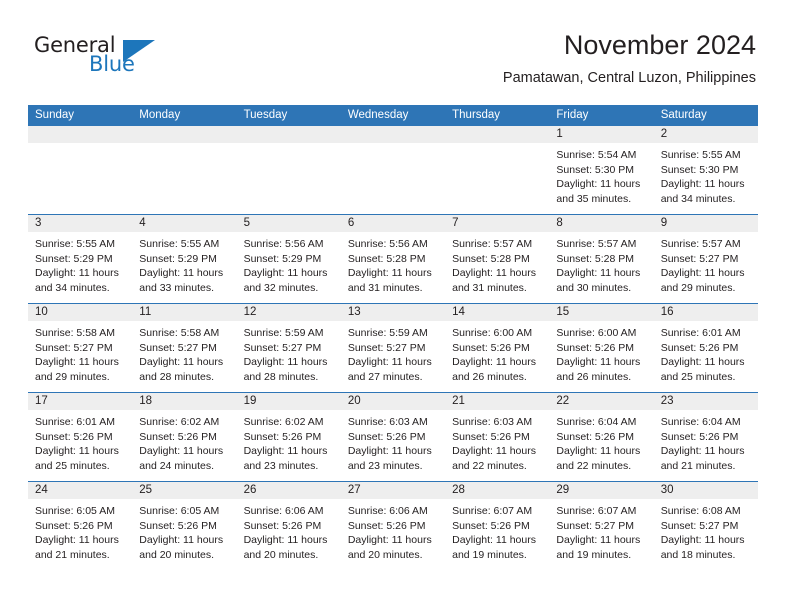  I want to click on day-number-band, so click(393, 134).